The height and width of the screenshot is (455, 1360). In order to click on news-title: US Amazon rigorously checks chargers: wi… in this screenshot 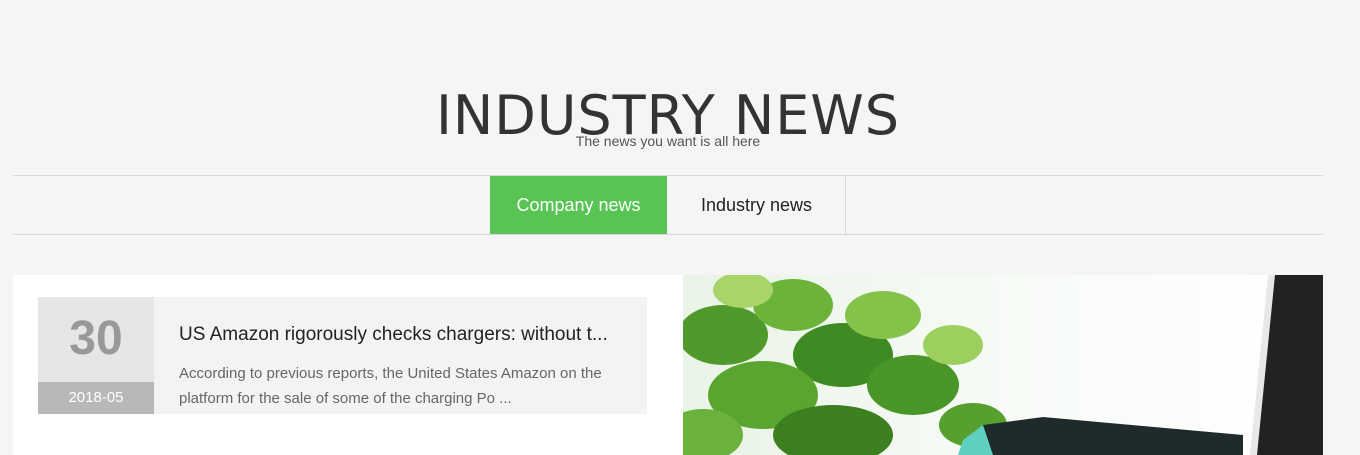, I will do `click(401, 335)`.